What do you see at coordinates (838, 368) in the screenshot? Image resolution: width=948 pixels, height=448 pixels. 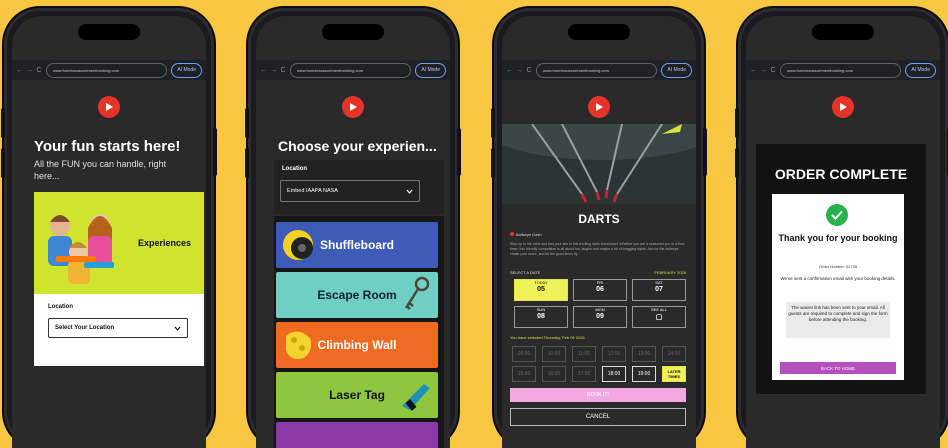 I see `back-to-home-button: BACK TO HOME` at bounding box center [838, 368].